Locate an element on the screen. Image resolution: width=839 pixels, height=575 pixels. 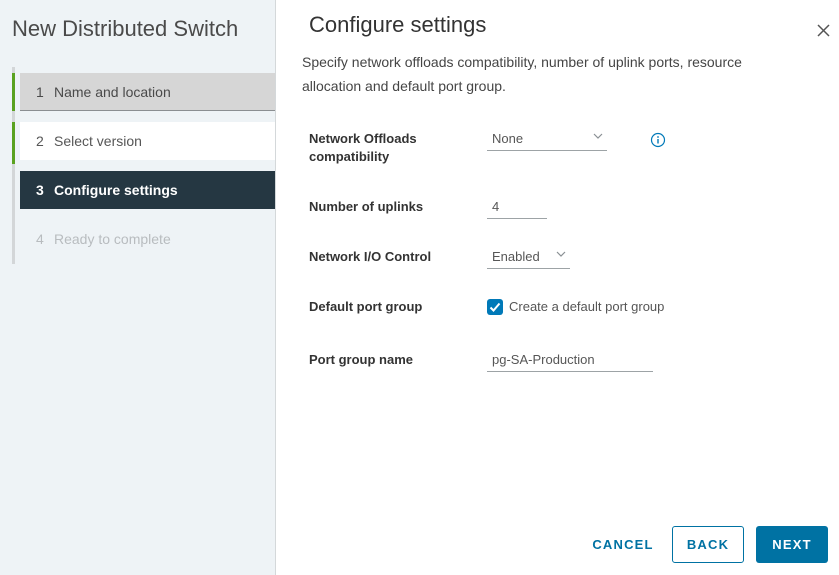
step-label: Configure settings is located at coordinates (116, 190).